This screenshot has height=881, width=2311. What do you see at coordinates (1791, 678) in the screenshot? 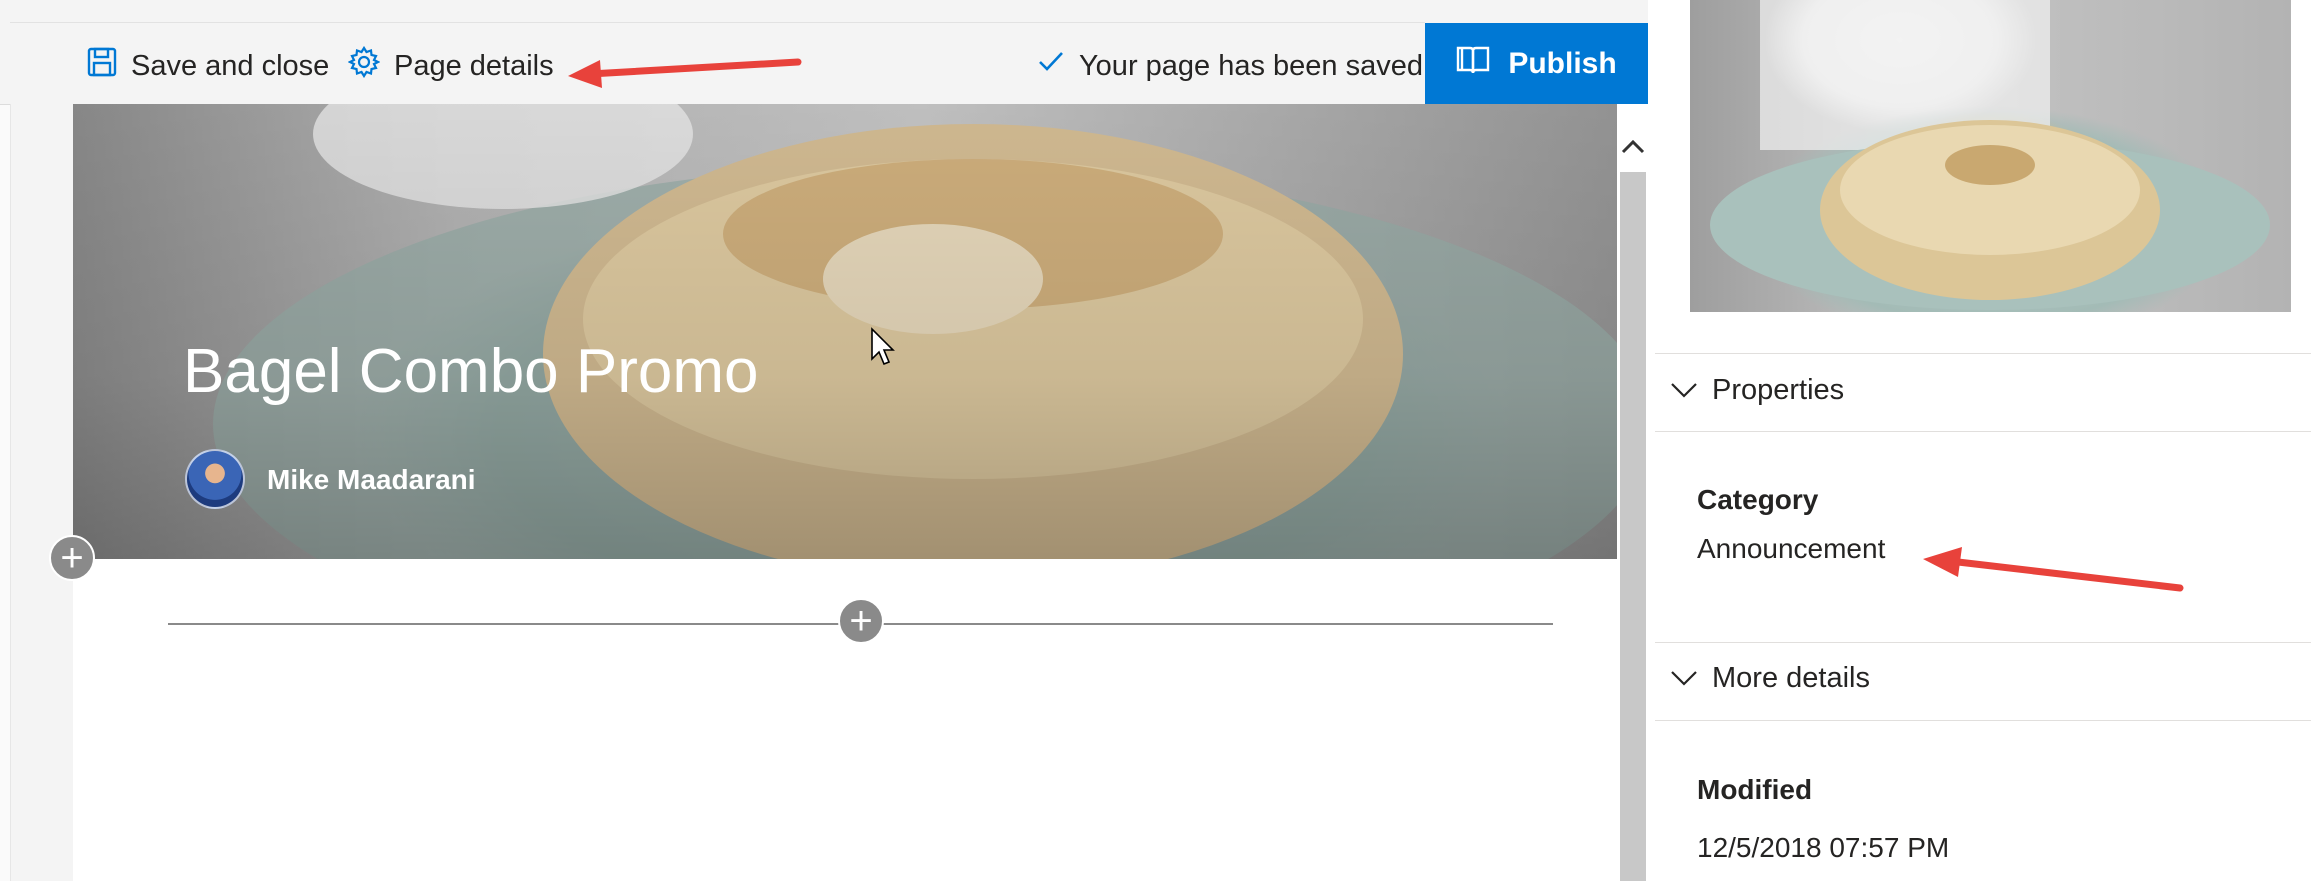
I see `more-details-header-label: More details` at bounding box center [1791, 678].